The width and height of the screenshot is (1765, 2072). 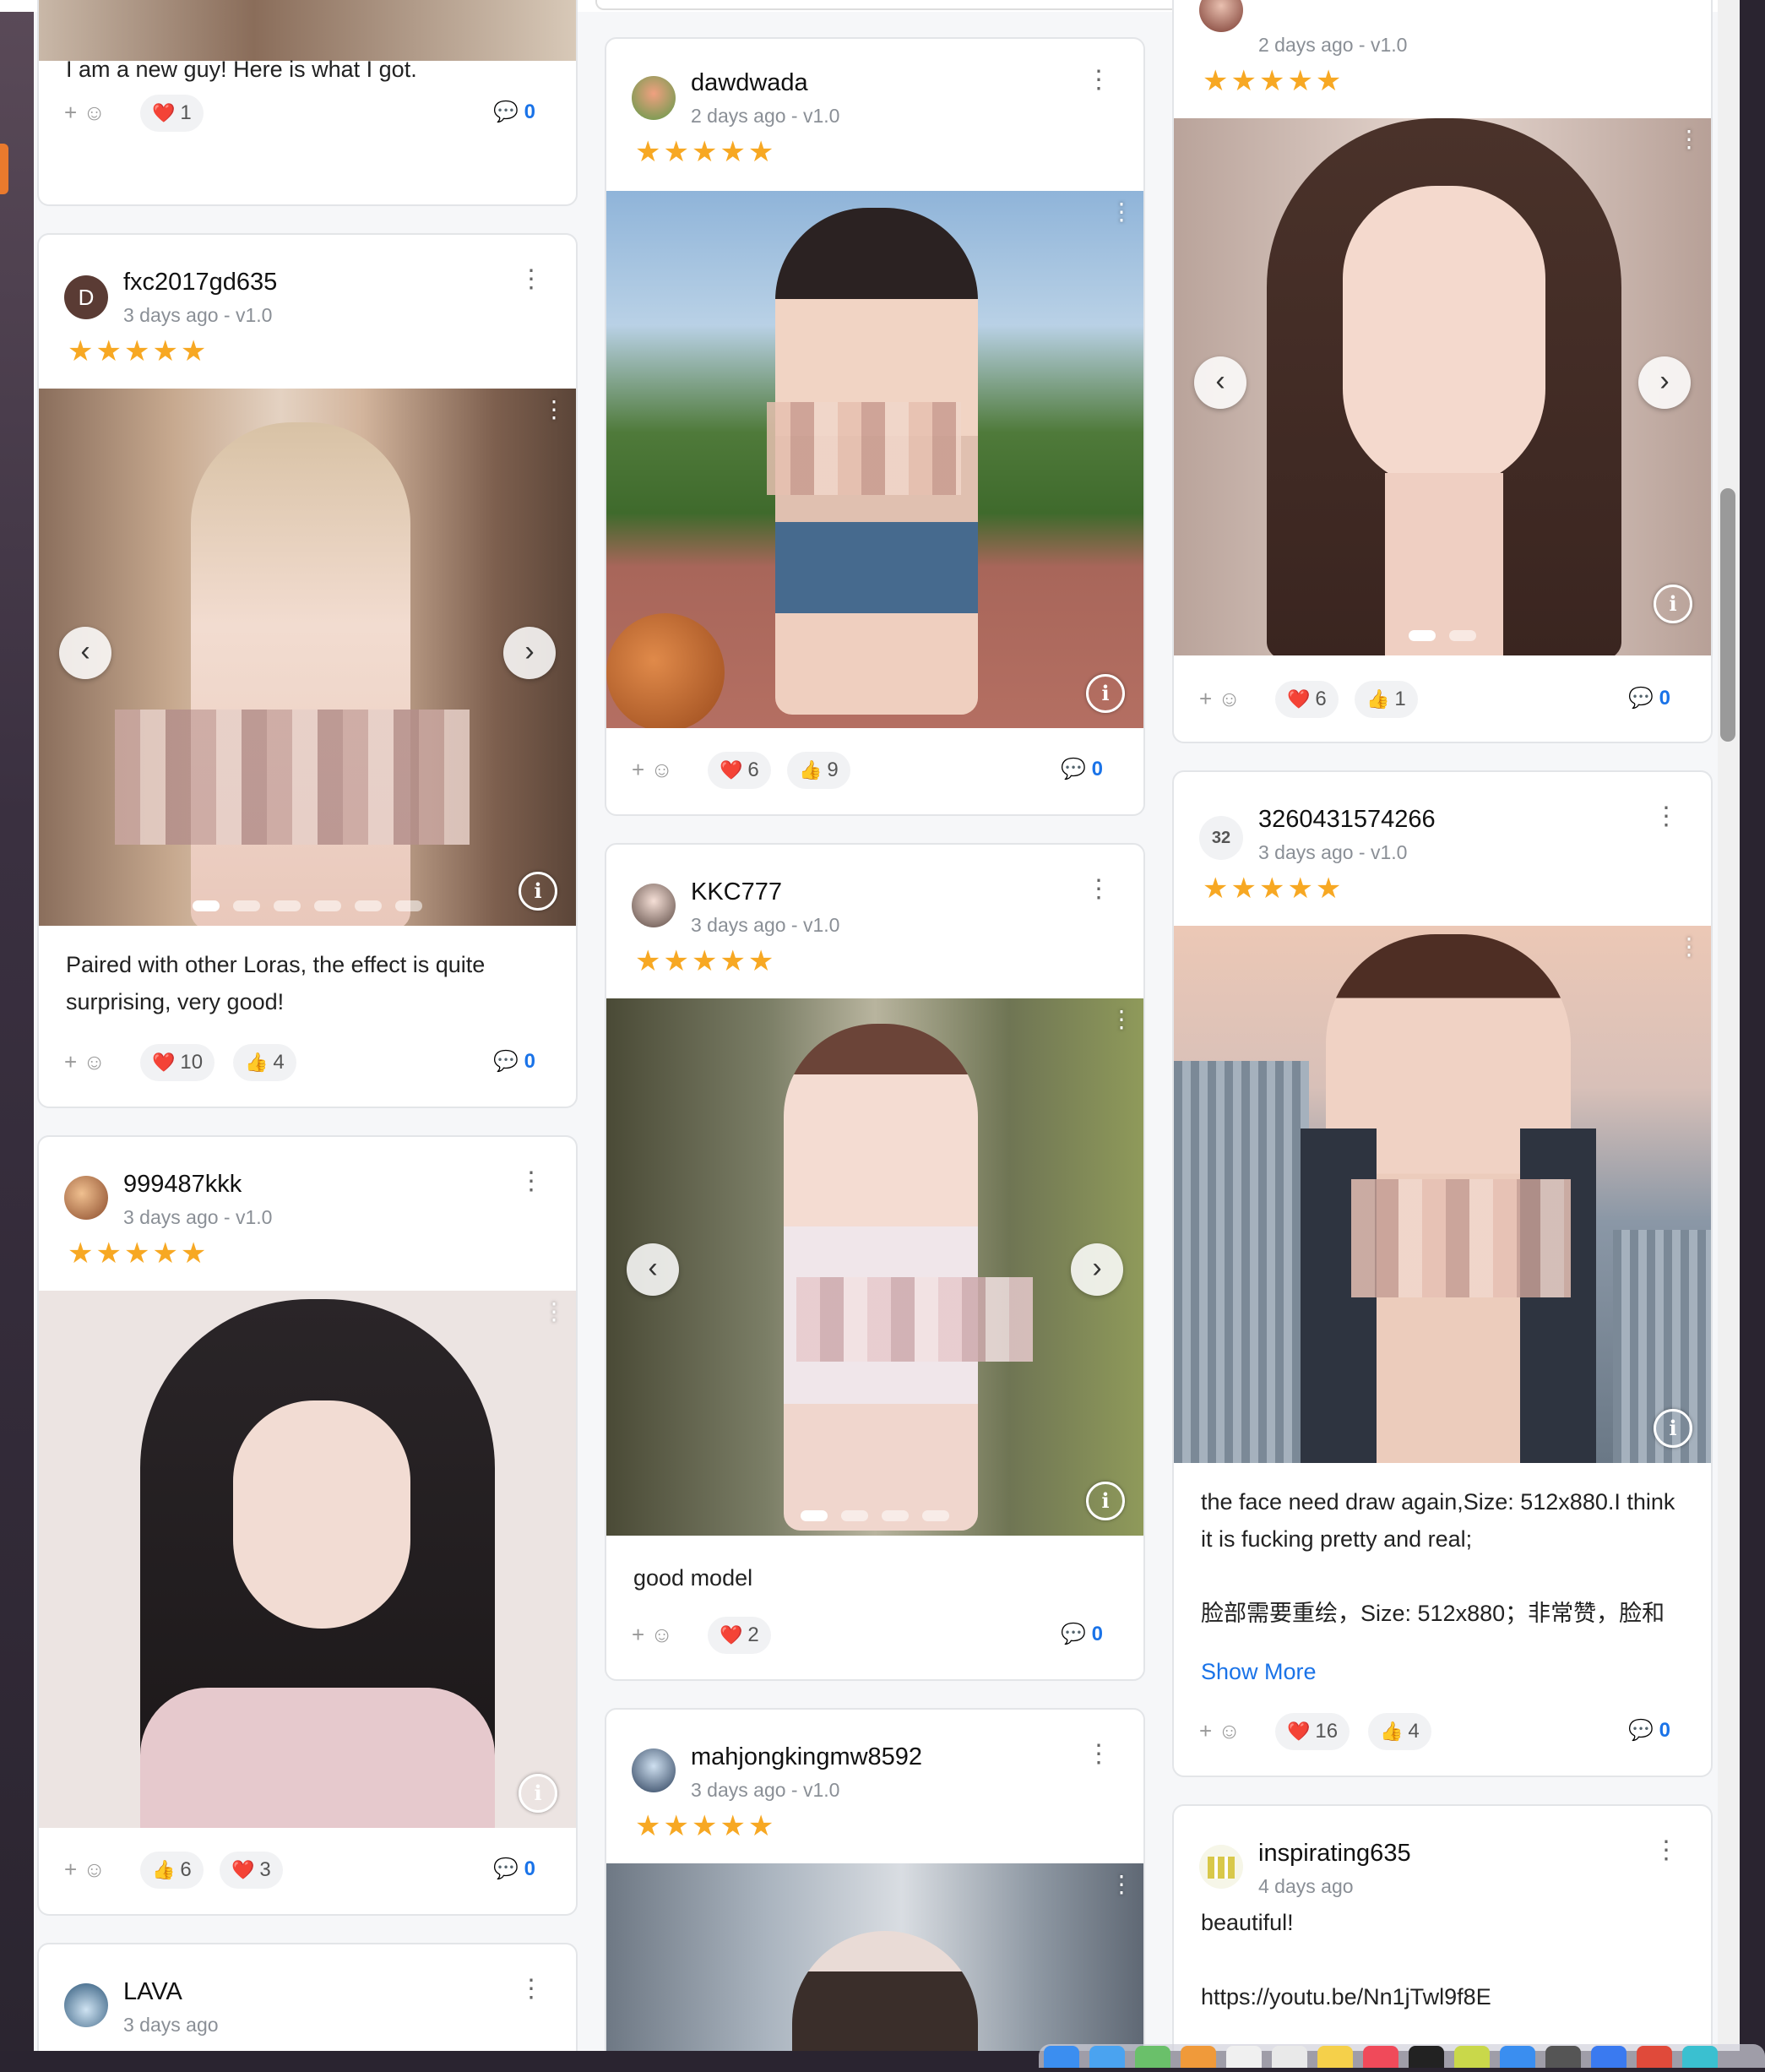 What do you see at coordinates (864, 448) in the screenshot?
I see `pixelation` at bounding box center [864, 448].